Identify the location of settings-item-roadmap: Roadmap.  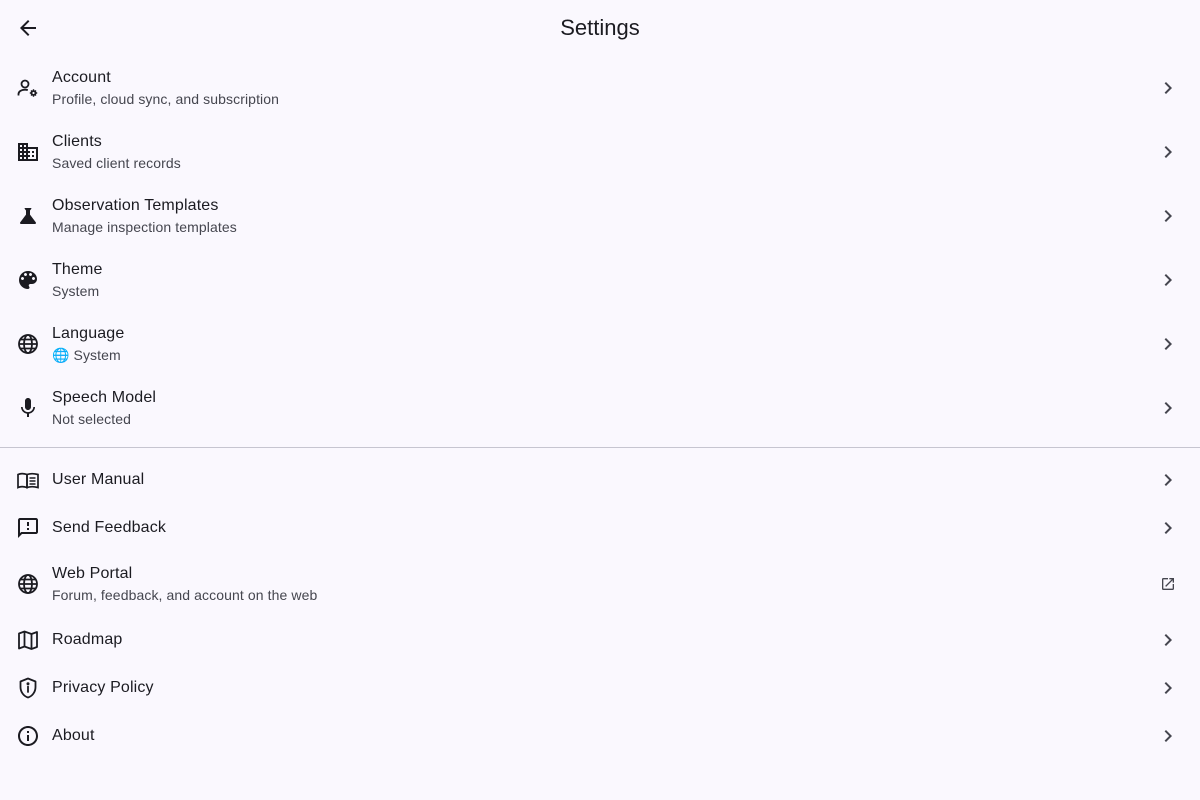
(600, 640).